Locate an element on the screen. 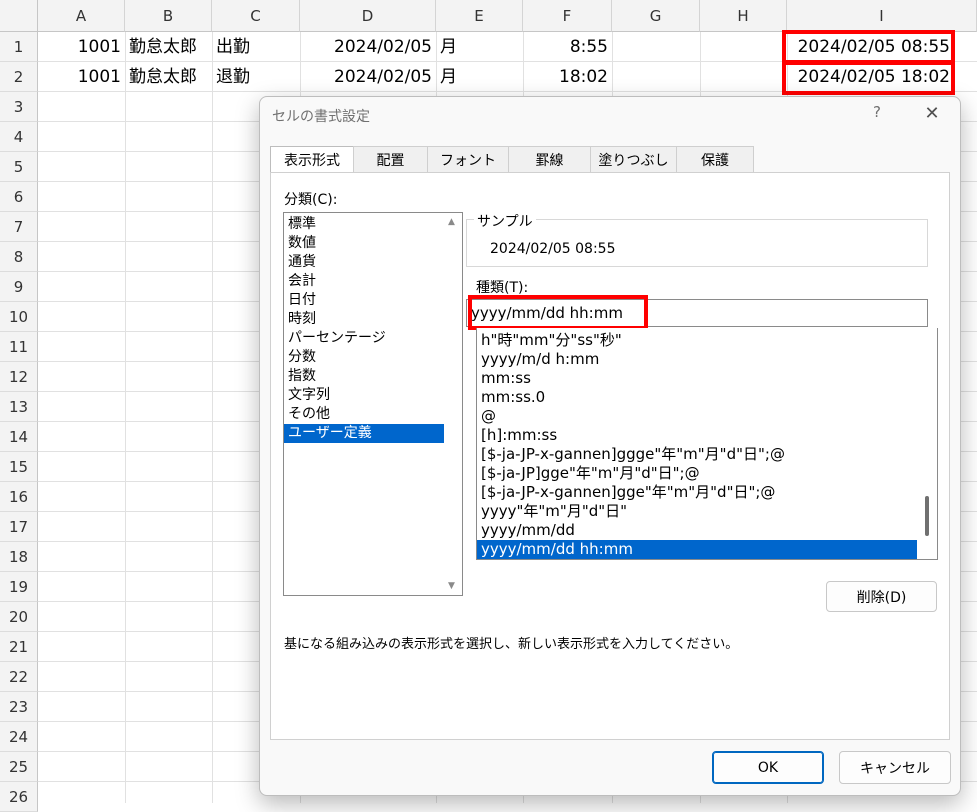 The width and height of the screenshot is (977, 812). category-item: 指数 is located at coordinates (364, 376).